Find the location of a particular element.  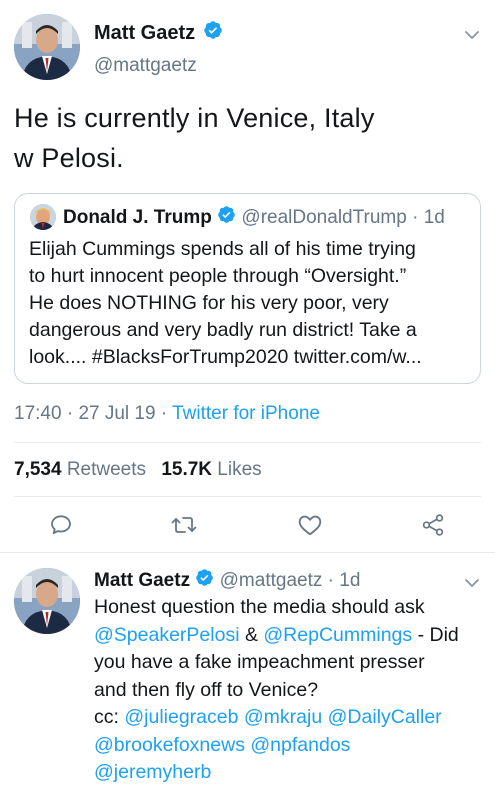

quoted-text-line: He does NOTHING for his very poor, very is located at coordinates (209, 303).